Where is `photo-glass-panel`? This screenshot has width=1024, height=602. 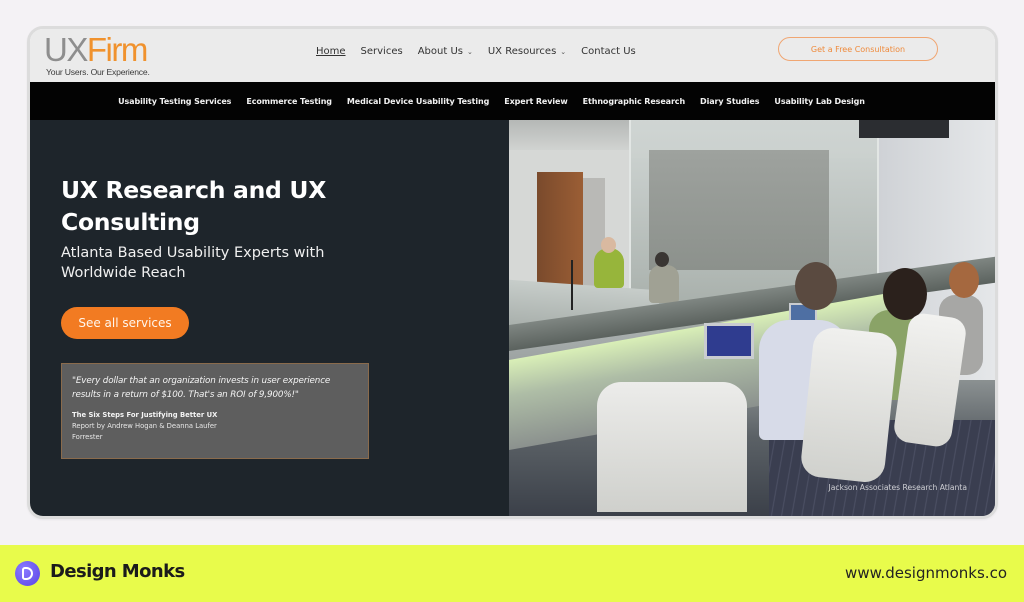
photo-glass-panel is located at coordinates (739, 210).